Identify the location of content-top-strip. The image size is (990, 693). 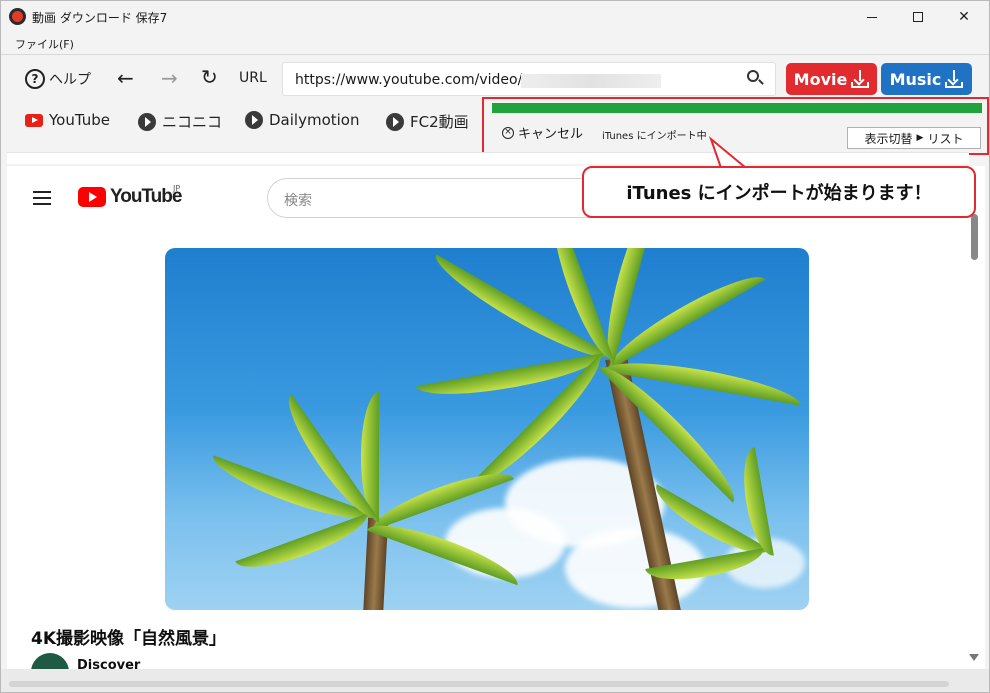
(488, 158).